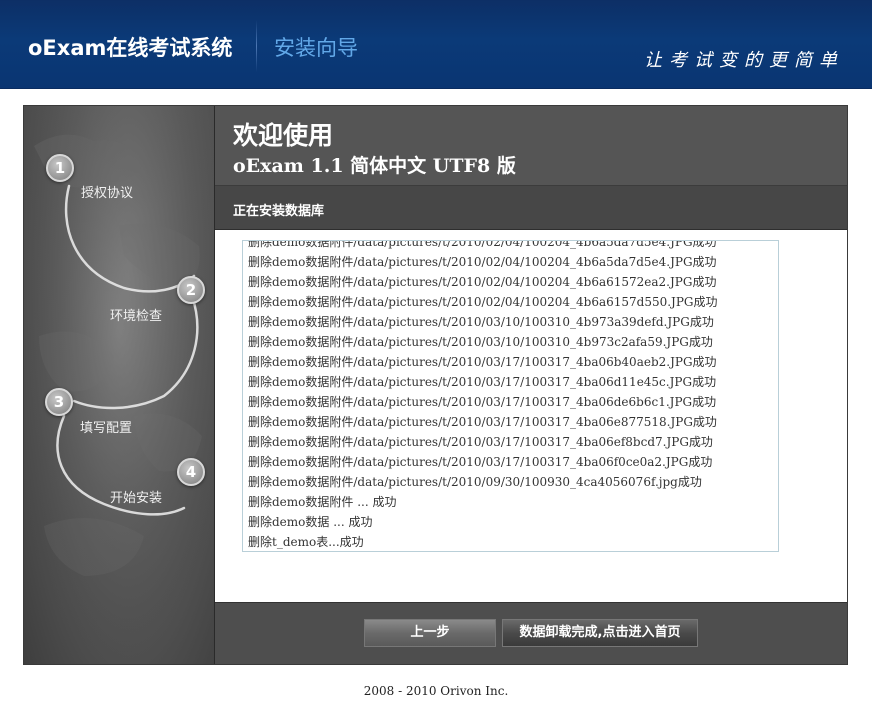 The image size is (872, 705). I want to click on log-line: 删除t_demo表...成功, so click(306, 542).